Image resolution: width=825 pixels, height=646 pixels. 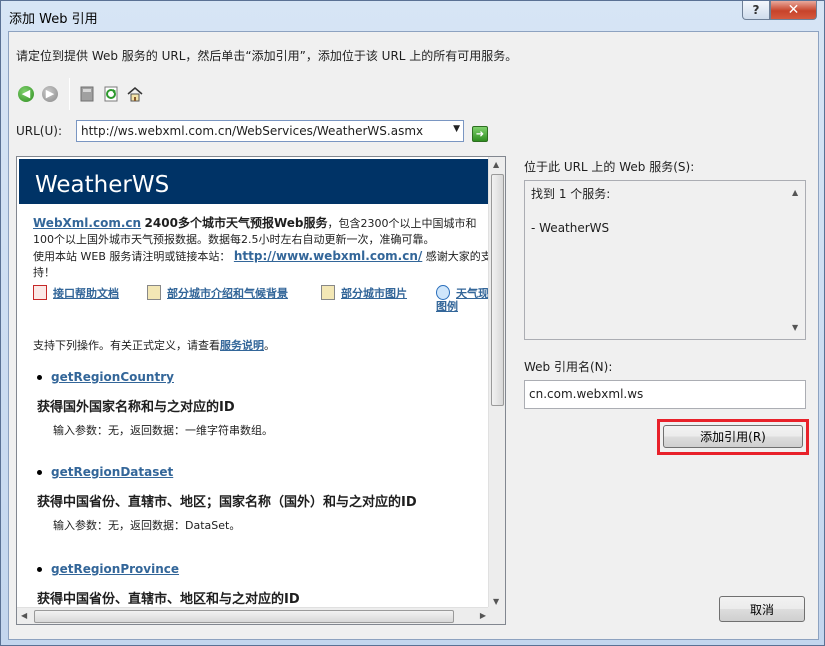 I want to click on webxml-link: WebXml.com.cn, so click(x=87, y=223).